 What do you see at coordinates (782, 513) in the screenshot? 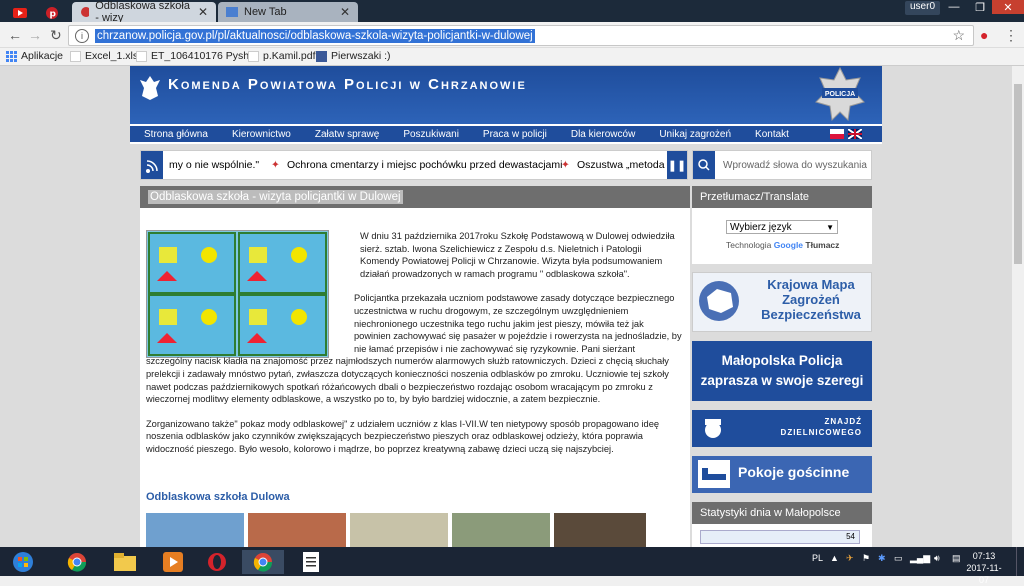
I see `stats-header: Statystyki dnia w Małopolsce` at bounding box center [782, 513].